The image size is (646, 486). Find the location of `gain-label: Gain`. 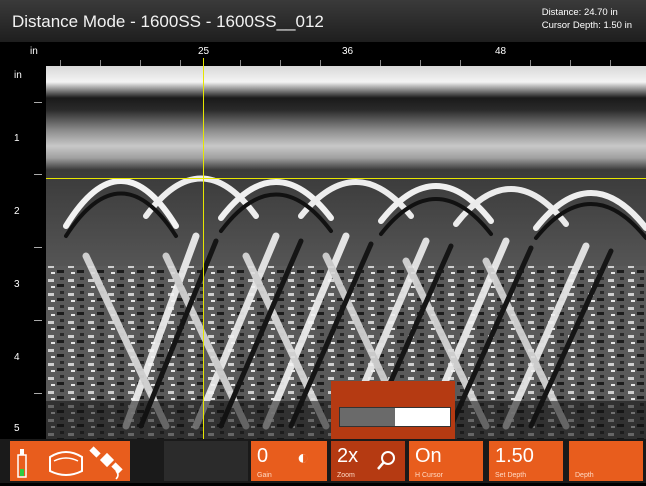

gain-label: Gain is located at coordinates (264, 475).